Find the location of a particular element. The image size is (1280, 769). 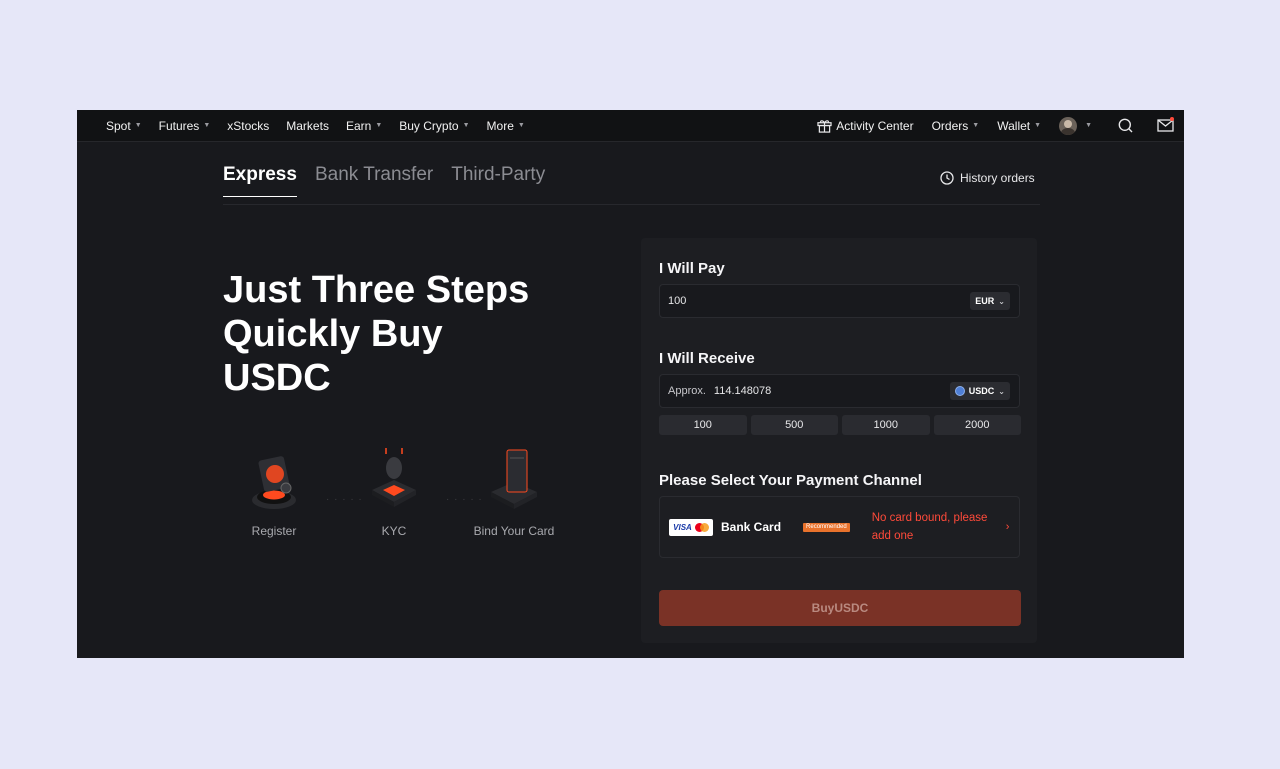

history-orders-link: History orders is located at coordinates (987, 178).